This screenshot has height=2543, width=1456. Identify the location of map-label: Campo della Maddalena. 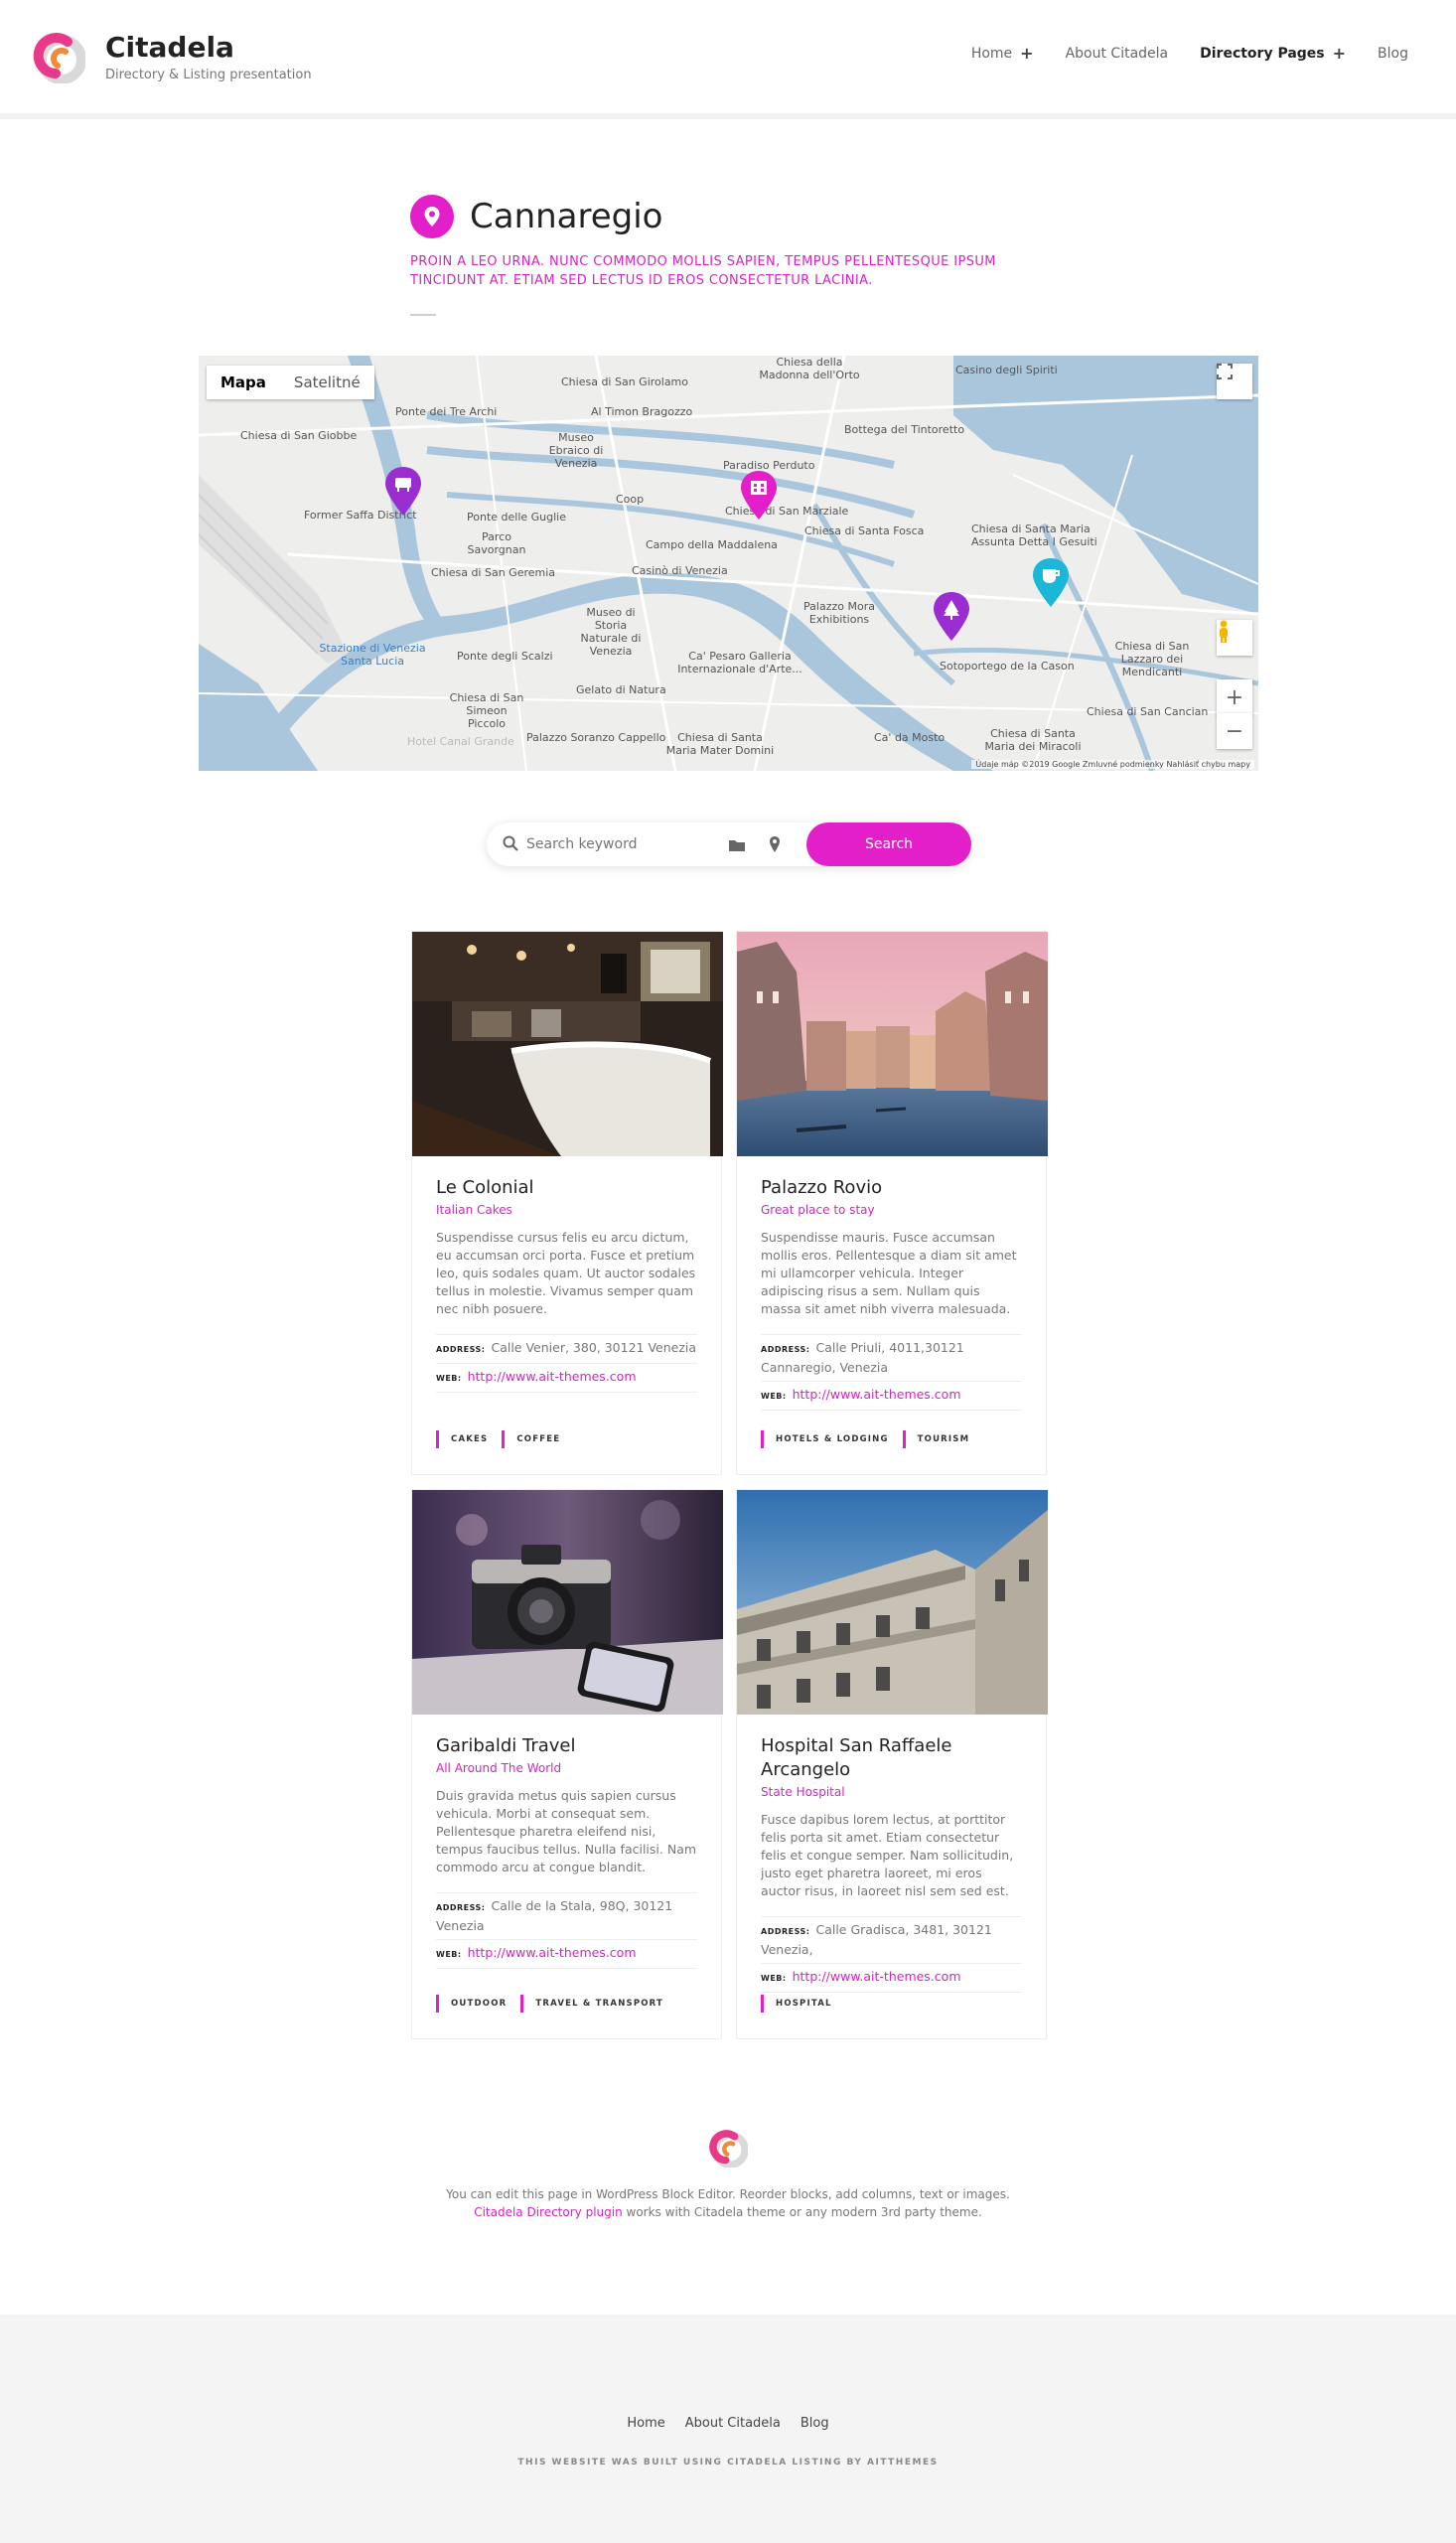
(712, 544).